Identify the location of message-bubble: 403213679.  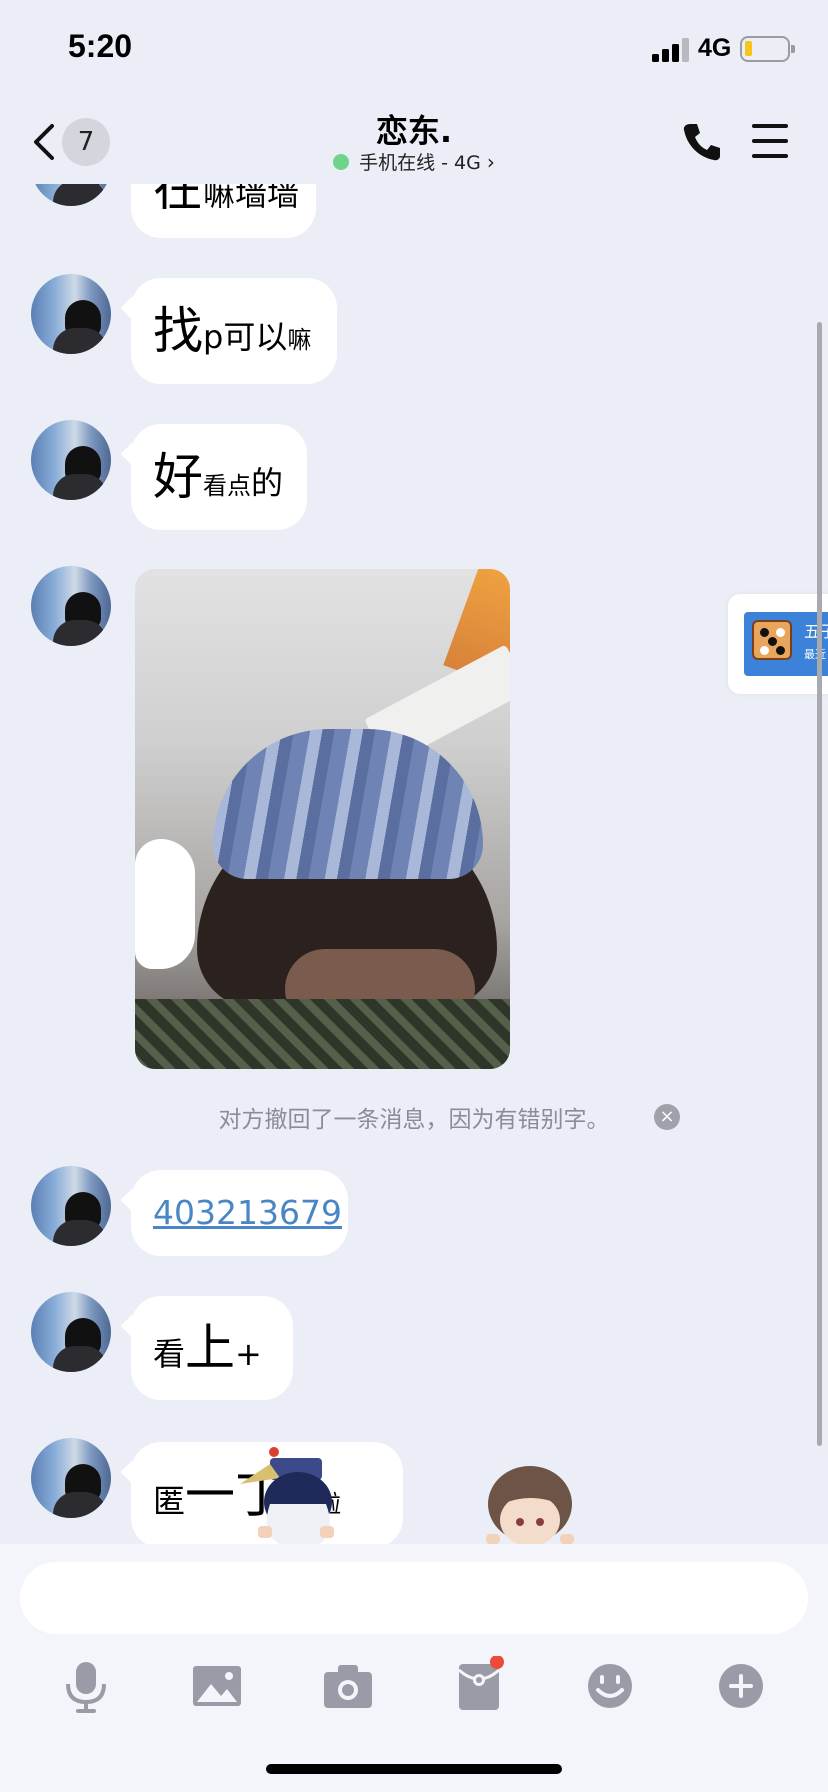
(234, 1213).